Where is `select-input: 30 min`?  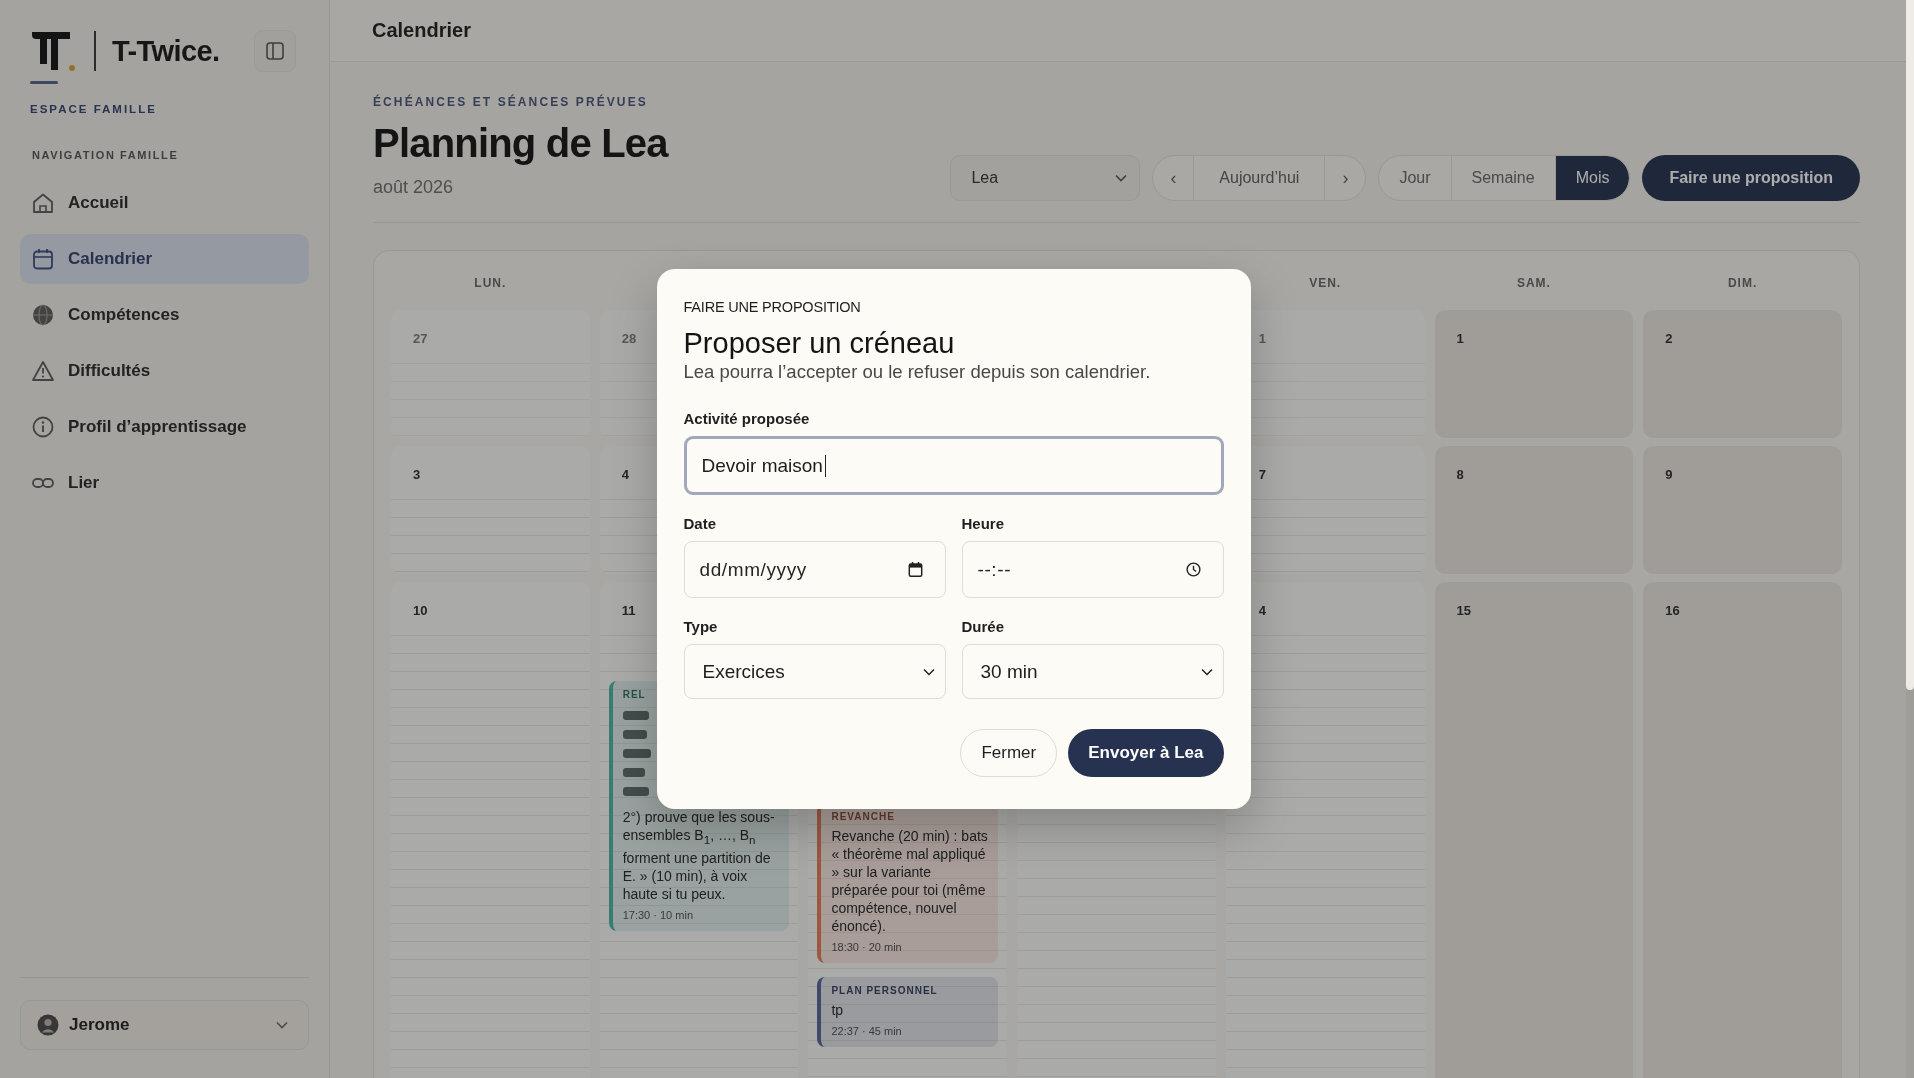 select-input: 30 min is located at coordinates (1092, 671).